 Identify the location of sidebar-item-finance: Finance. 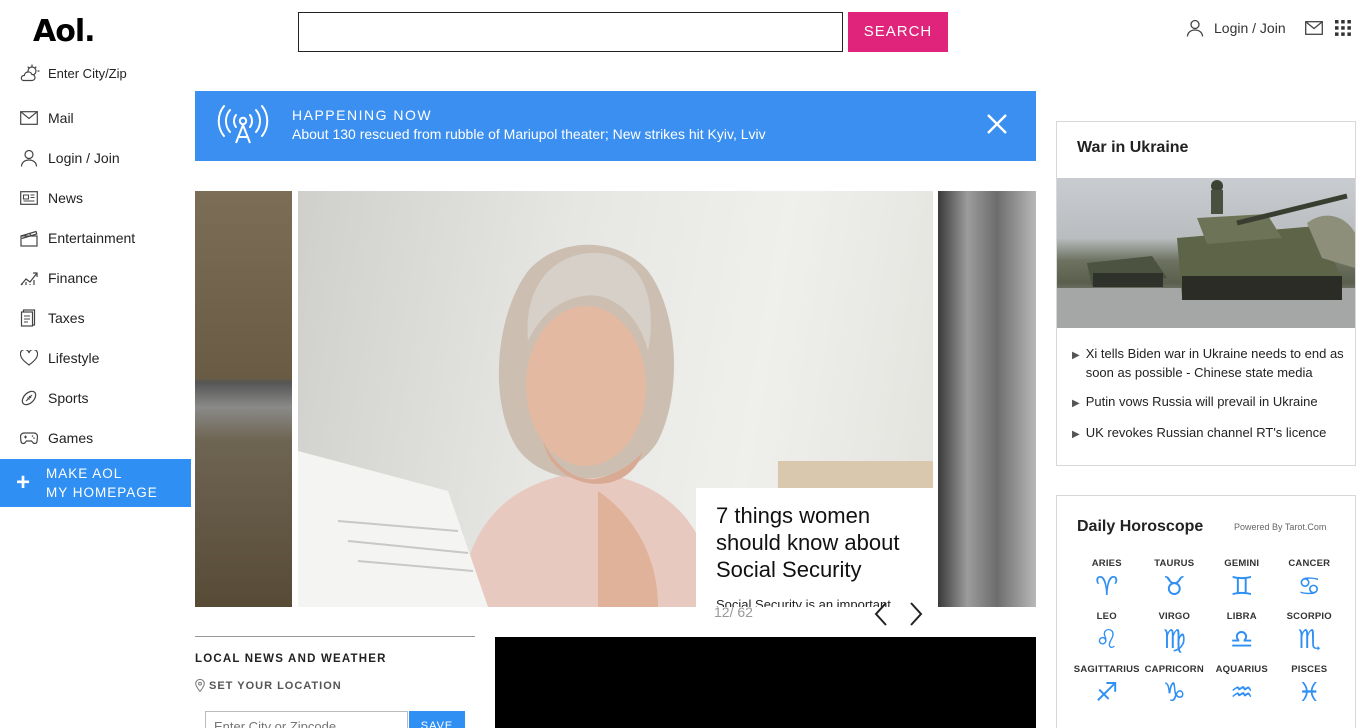
(105, 278).